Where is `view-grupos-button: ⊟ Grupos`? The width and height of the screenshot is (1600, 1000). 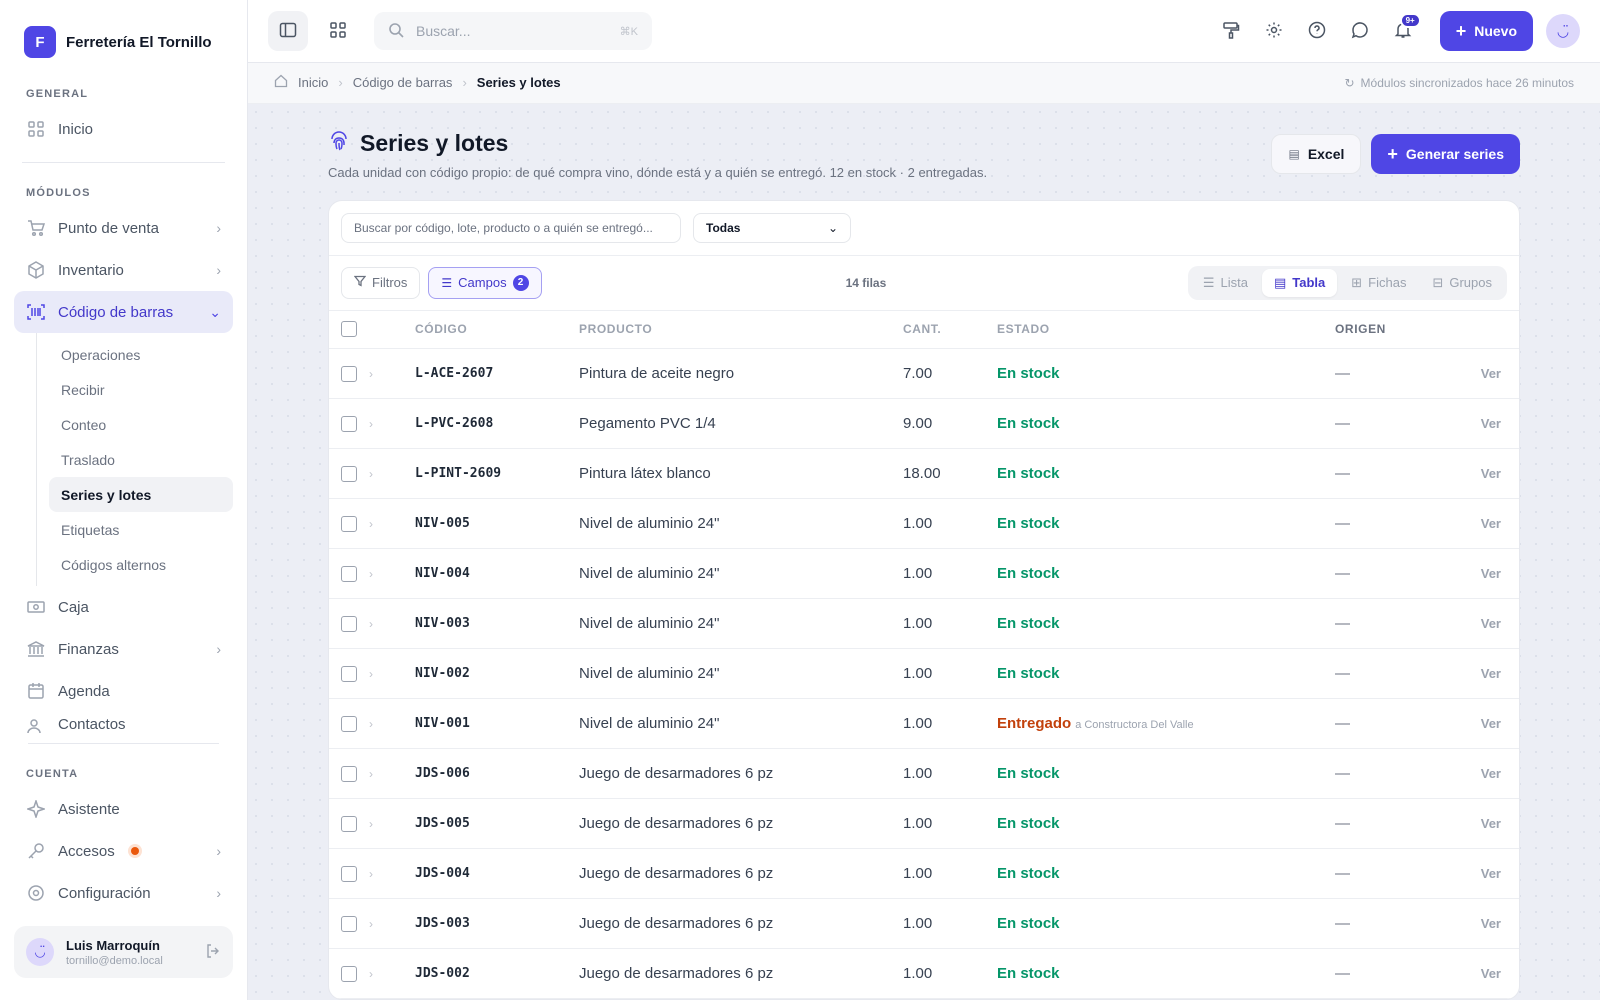
view-grupos-button: ⊟ Grupos is located at coordinates (1462, 283).